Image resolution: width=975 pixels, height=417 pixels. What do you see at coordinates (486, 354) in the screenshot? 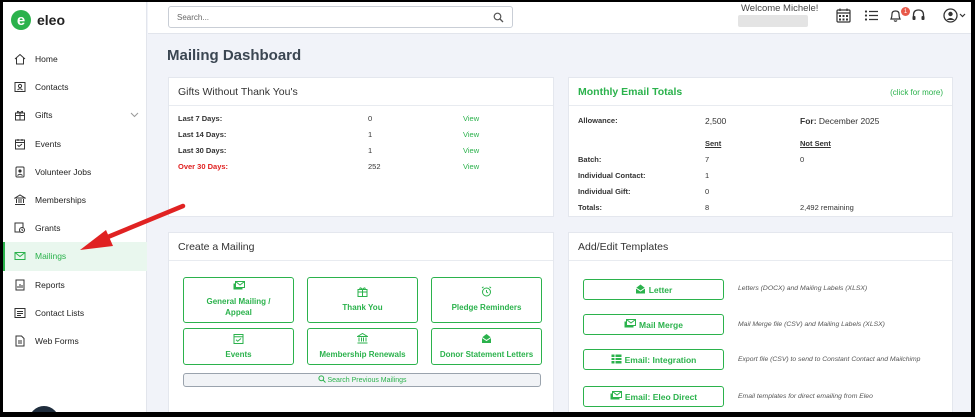
I see `button-label: Donor Statement Letters` at bounding box center [486, 354].